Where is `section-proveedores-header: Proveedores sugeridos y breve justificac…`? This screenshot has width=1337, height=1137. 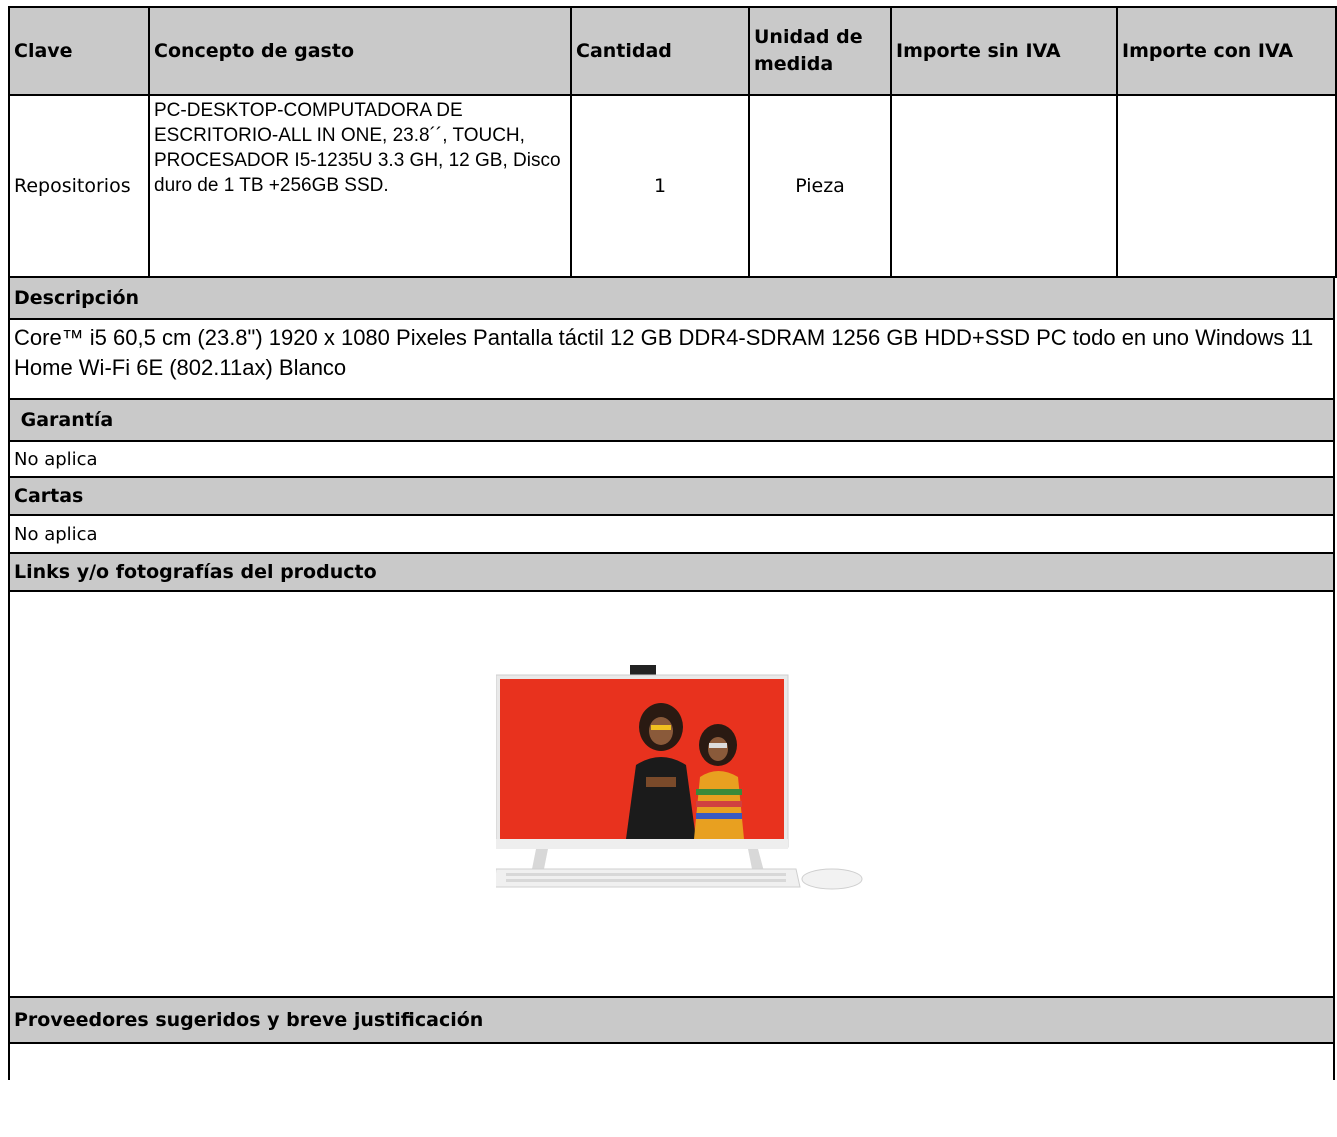
section-proveedores-header: Proveedores sugeridos y breve justificac… is located at coordinates (671, 1021).